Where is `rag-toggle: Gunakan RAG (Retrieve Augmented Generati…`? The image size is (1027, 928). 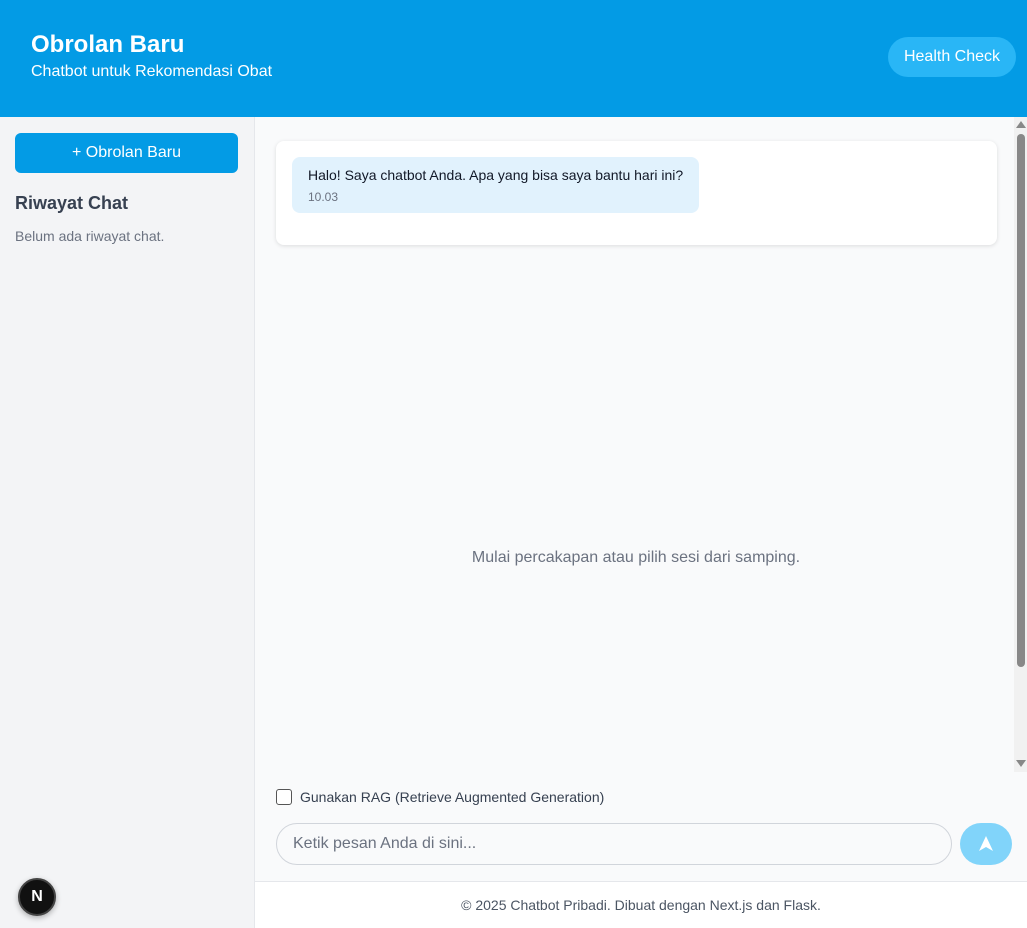 rag-toggle: Gunakan RAG (Retrieve Augmented Generati… is located at coordinates (440, 797).